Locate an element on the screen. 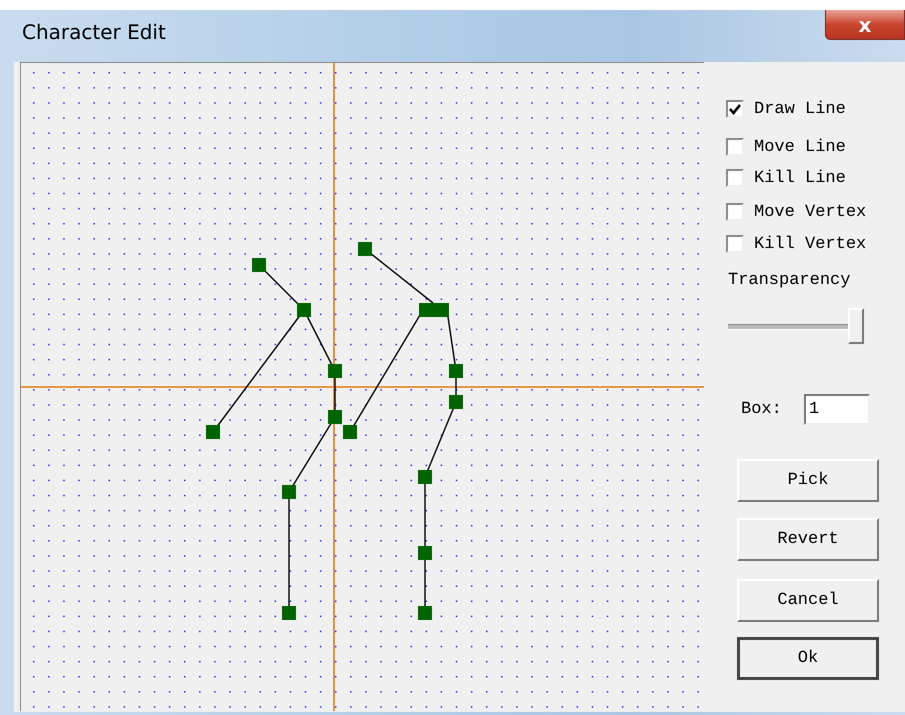 The image size is (905, 715). transparency-label: Transparency is located at coordinates (790, 280).